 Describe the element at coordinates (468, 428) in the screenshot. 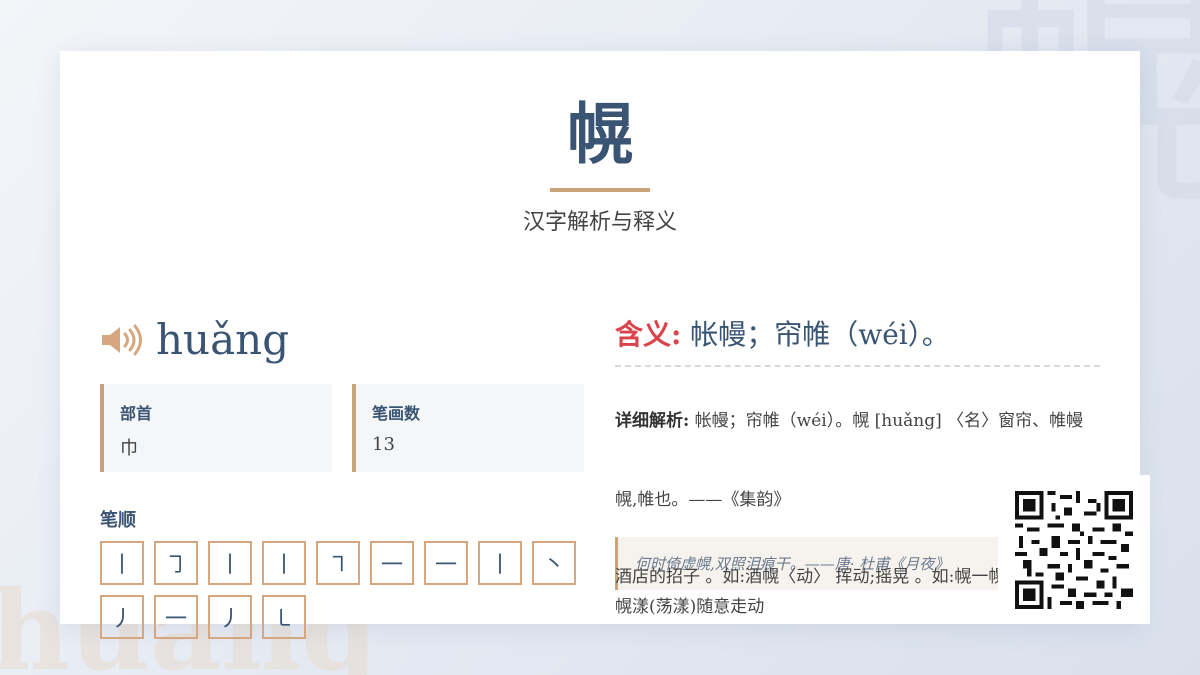

I see `stroke-count-box: 笔画数 13` at that location.